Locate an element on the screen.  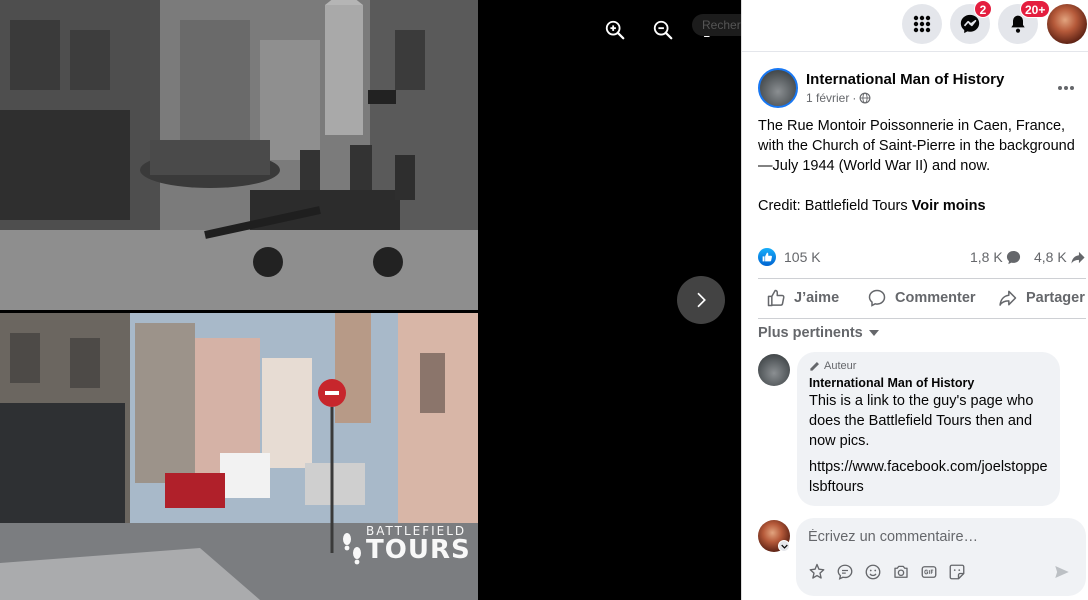
comment-button: Commenter is located at coordinates (921, 298).